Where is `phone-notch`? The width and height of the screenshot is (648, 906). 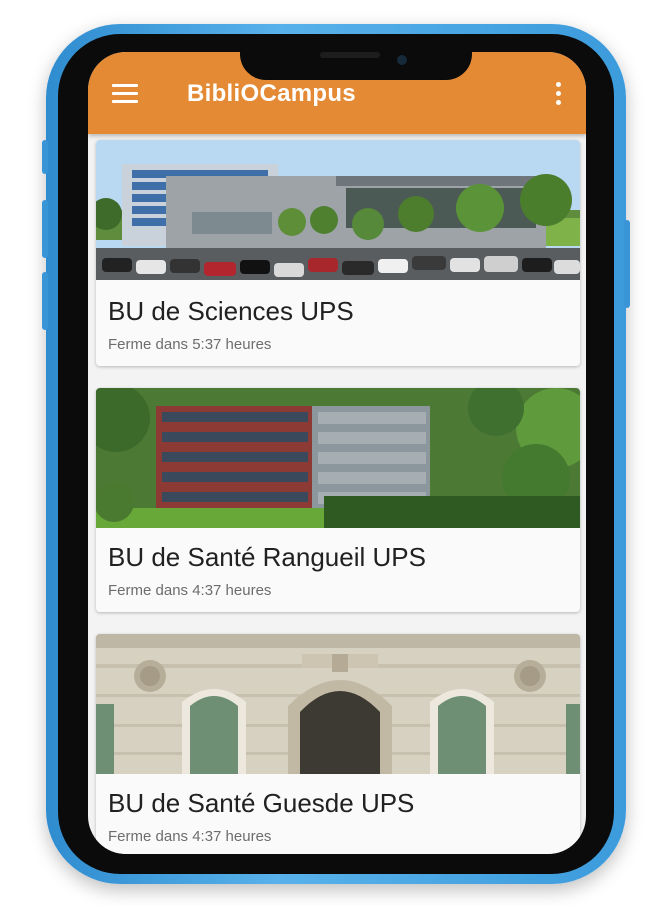 phone-notch is located at coordinates (356, 61).